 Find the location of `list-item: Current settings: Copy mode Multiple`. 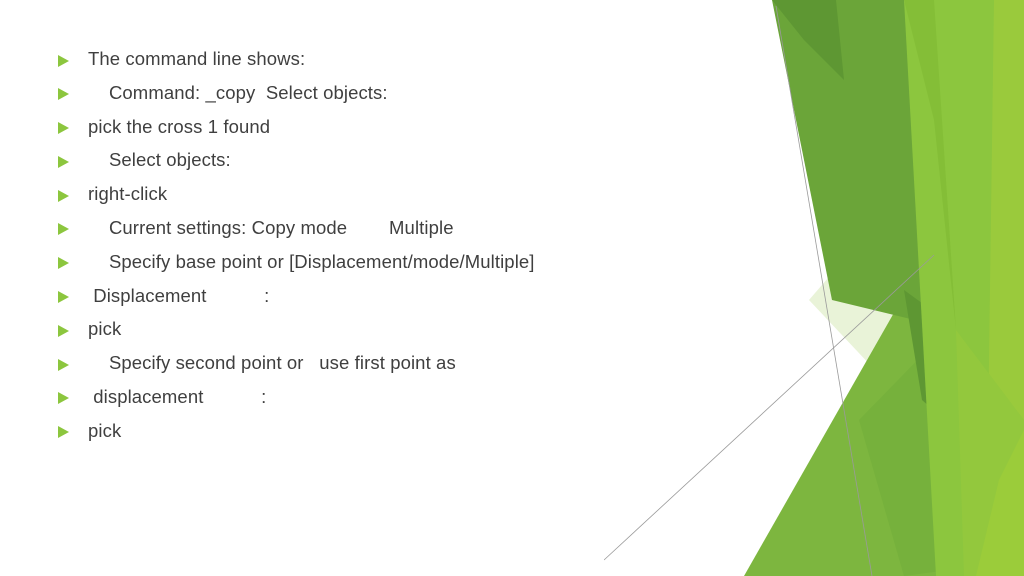

list-item: Current settings: Copy mode Multiple is located at coordinates (358, 230).